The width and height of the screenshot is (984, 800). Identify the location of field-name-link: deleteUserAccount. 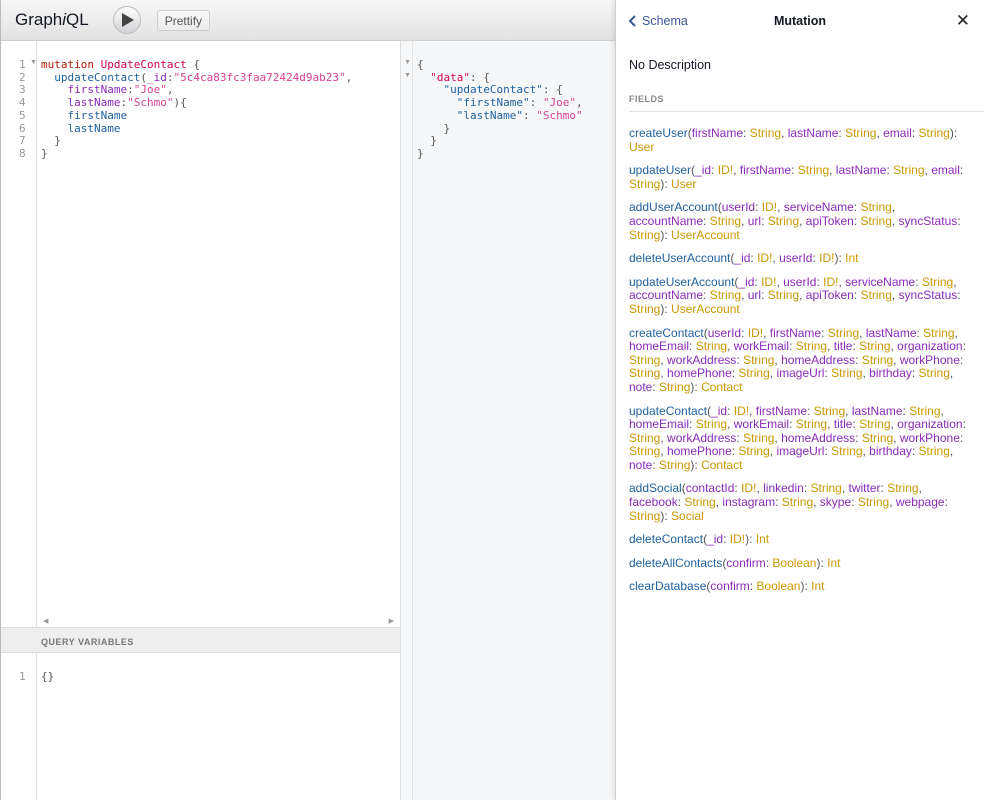
(679, 258).